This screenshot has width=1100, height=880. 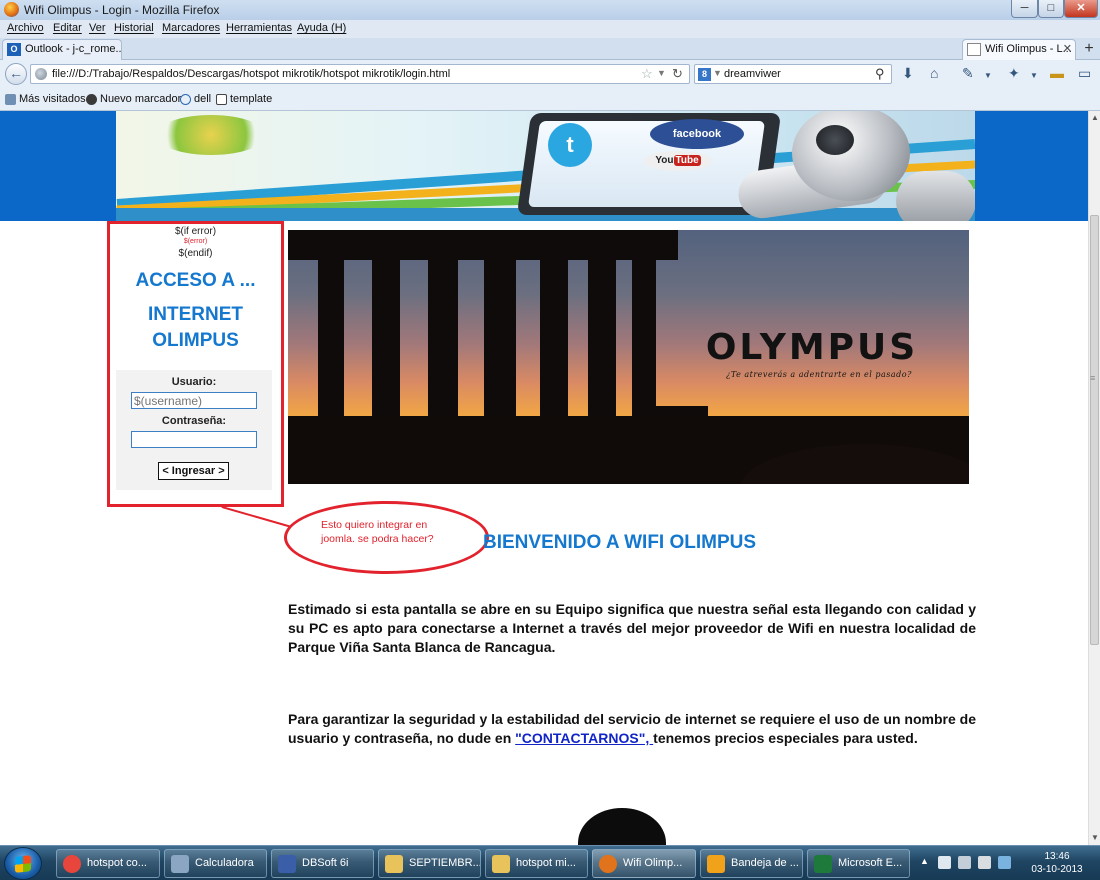 I want to click on bookmark-mas-visitados: Más visitados, so click(x=45, y=99).